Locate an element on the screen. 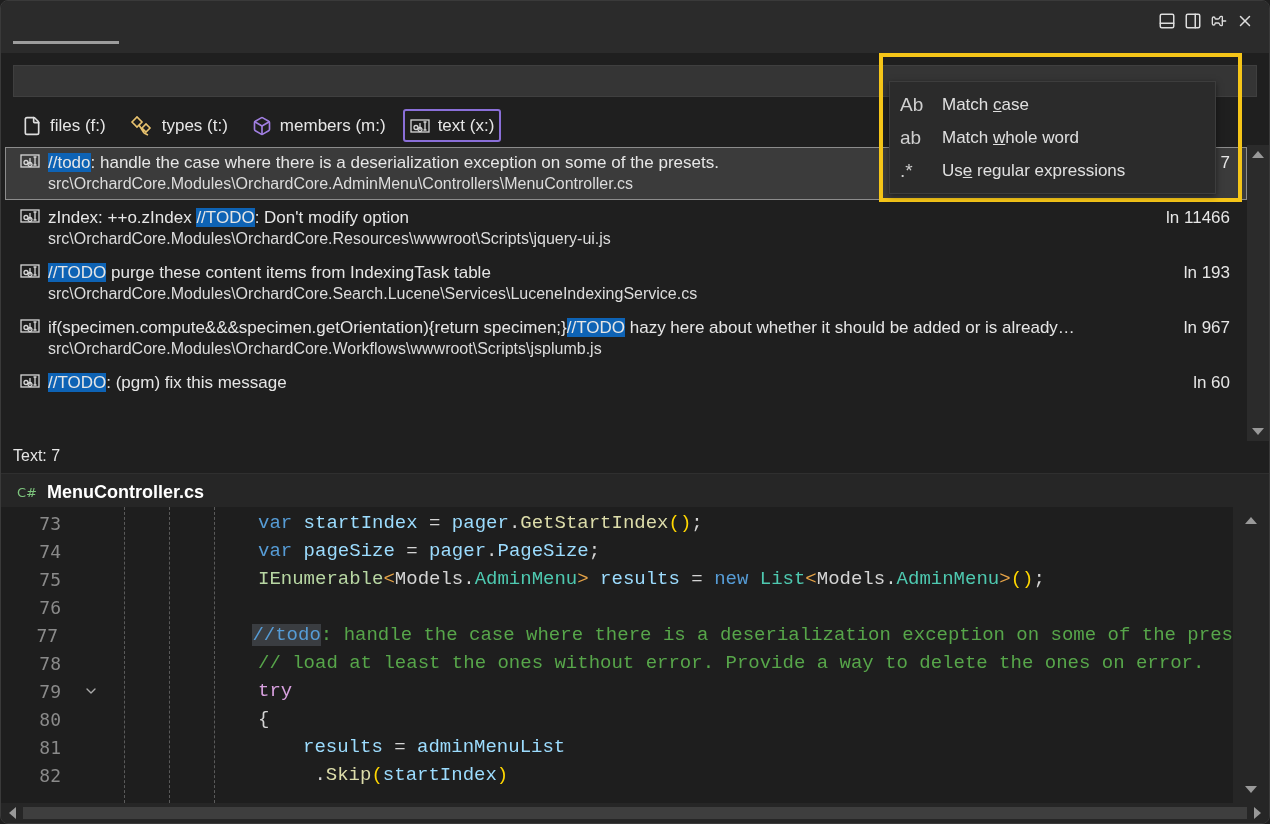 The image size is (1270, 824). file-path: src\OrchardCore.Modules\OrchardCore.AdminMenu\Controllers\MenuController.cs is located at coordinates (341, 184).